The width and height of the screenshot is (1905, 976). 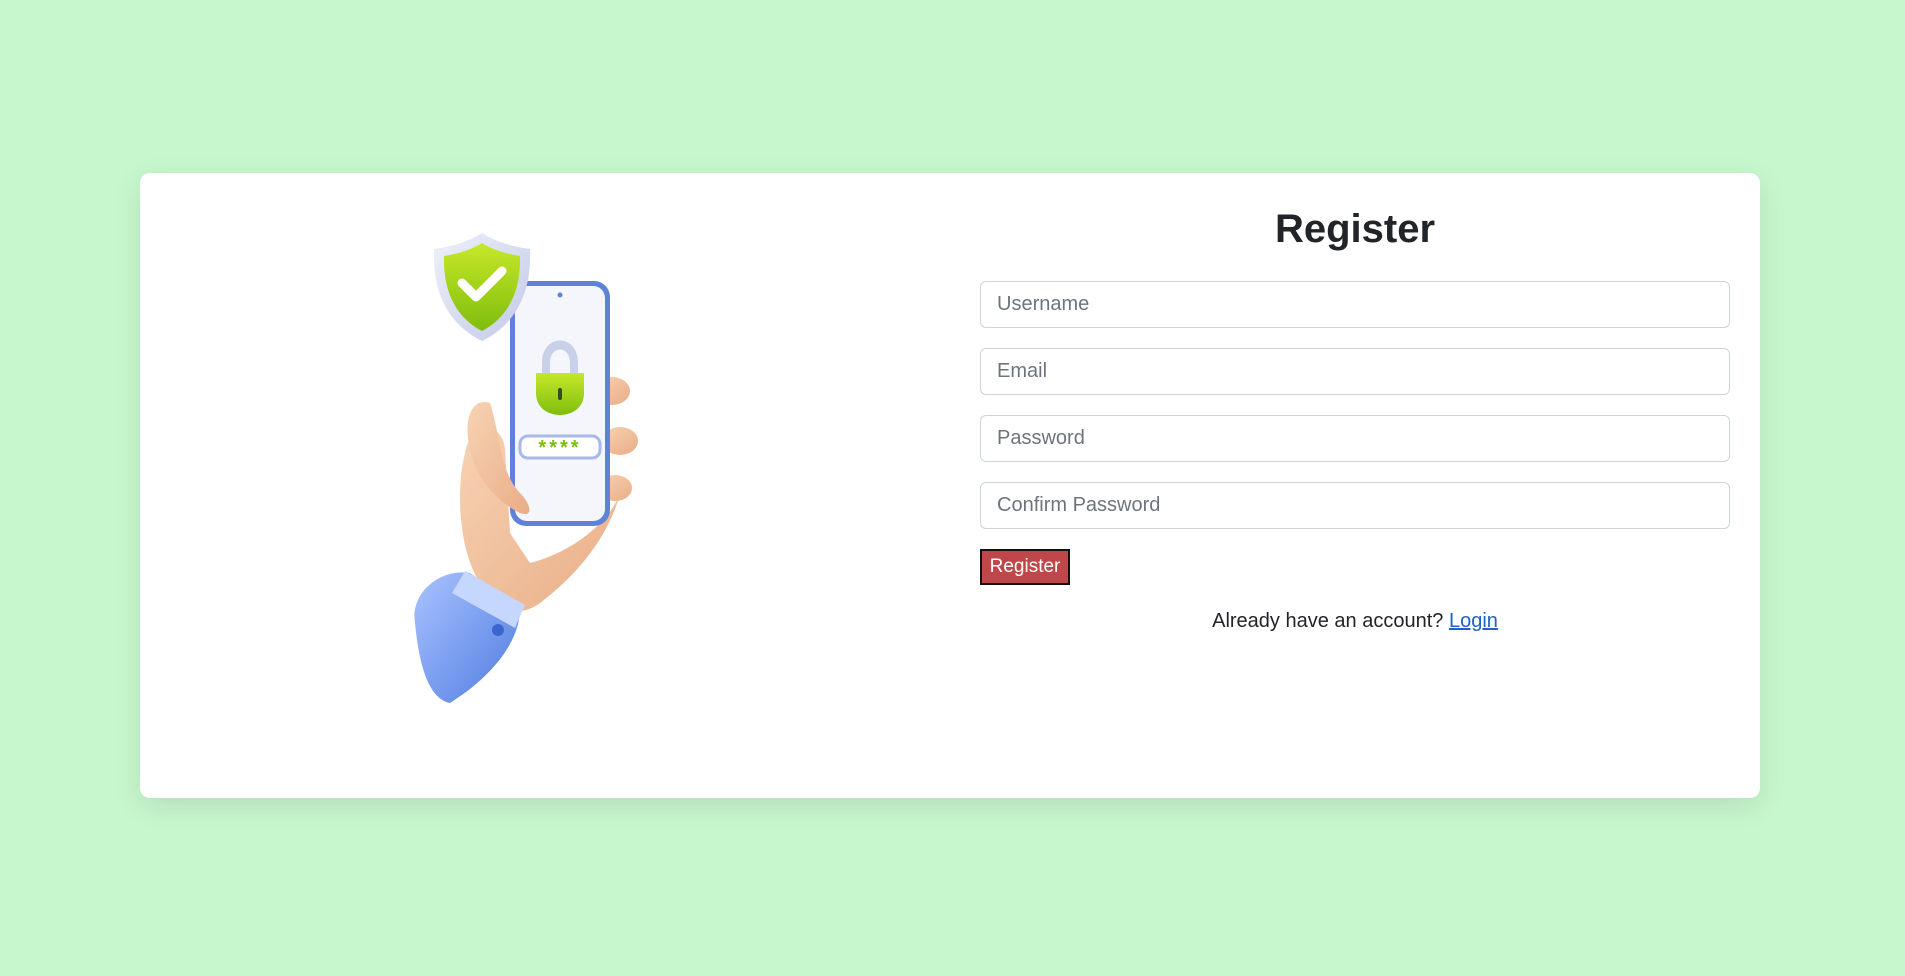 I want to click on login-prompt-row: Already have an account? Login, so click(x=1355, y=621).